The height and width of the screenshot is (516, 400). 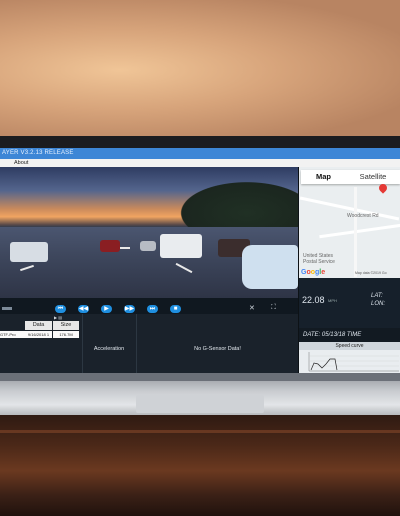 What do you see at coordinates (125, 248) in the screenshot?
I see `lane-marking` at bounding box center [125, 248].